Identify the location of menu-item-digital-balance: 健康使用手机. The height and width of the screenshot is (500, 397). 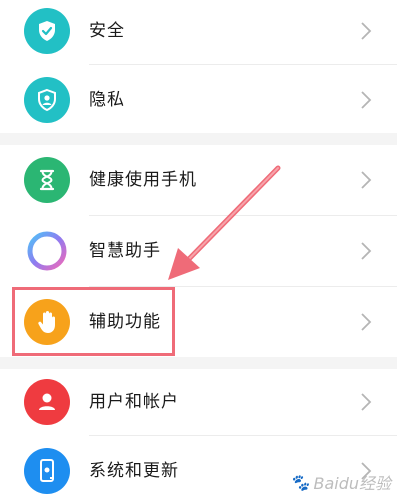
(198, 180).